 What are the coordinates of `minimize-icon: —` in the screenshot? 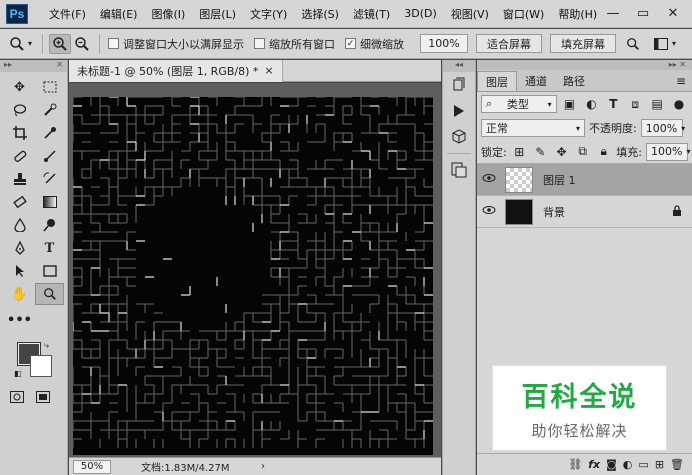 It's located at (613, 13).